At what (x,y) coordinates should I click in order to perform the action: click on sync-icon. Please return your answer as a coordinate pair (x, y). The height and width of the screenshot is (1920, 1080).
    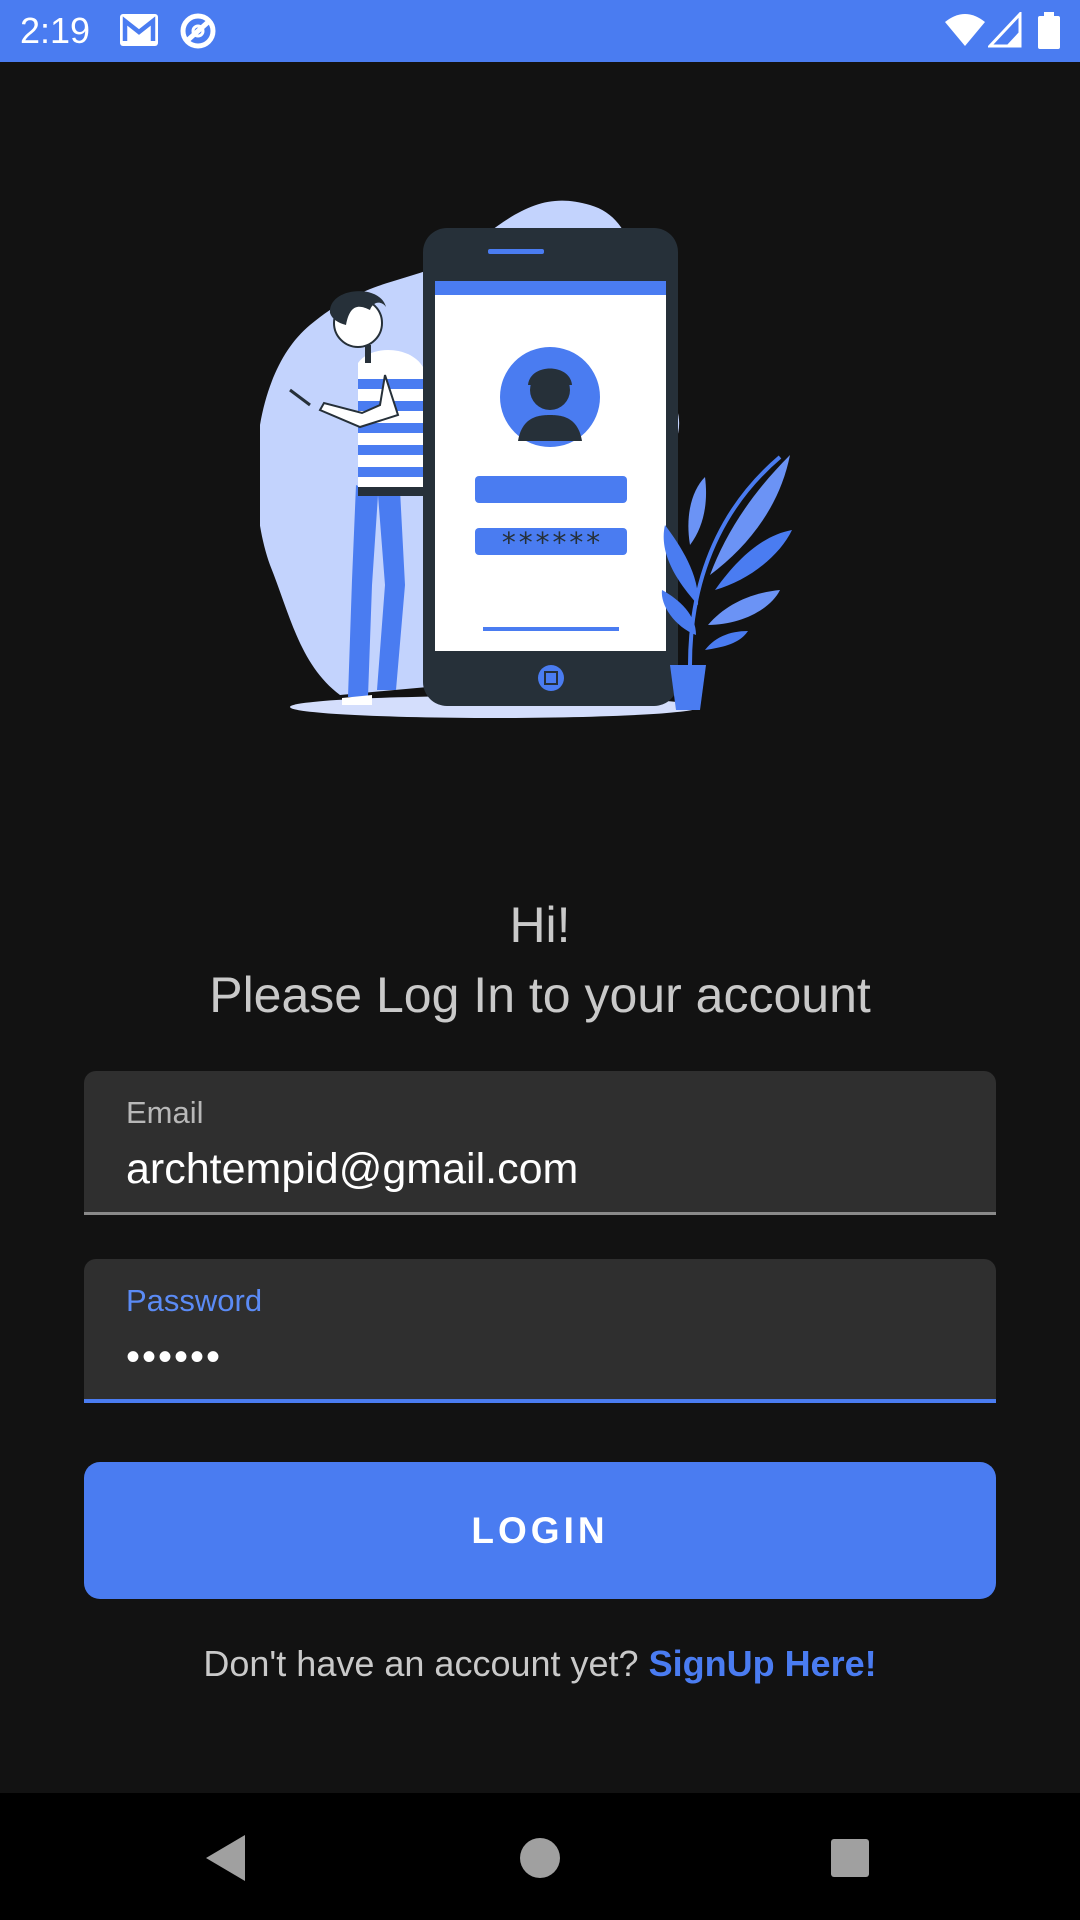
    Looking at the image, I should click on (198, 31).